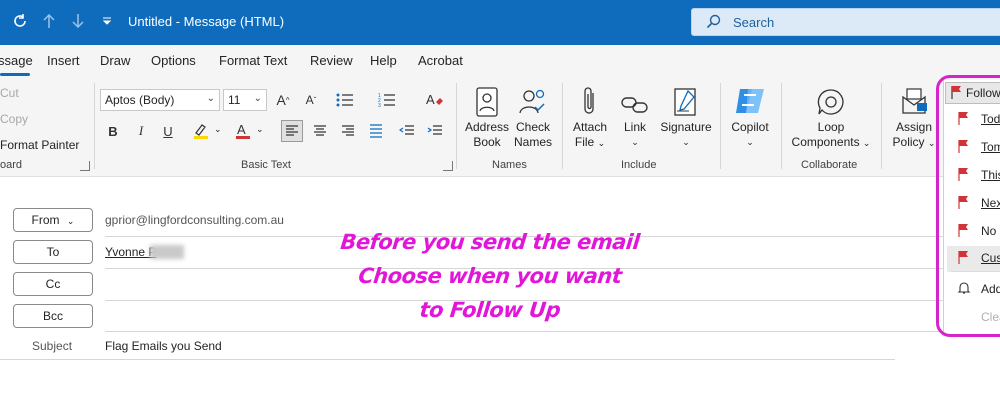 The width and height of the screenshot is (1000, 402). I want to click on format-painter-button: Format Painter, so click(39, 145).